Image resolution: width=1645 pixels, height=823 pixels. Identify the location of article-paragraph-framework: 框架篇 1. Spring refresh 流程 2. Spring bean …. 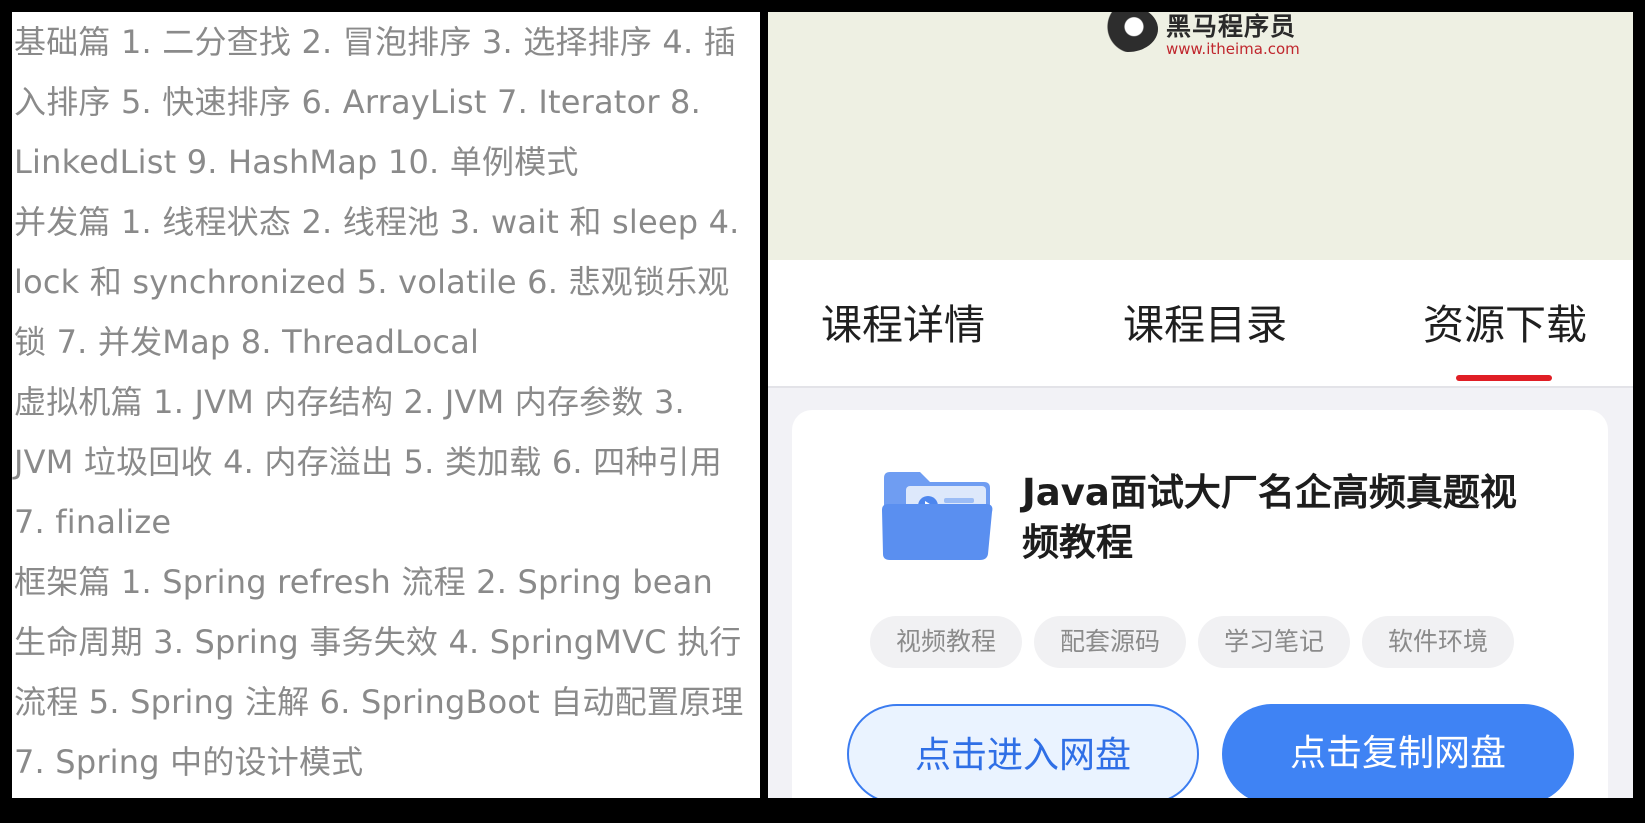
(379, 672).